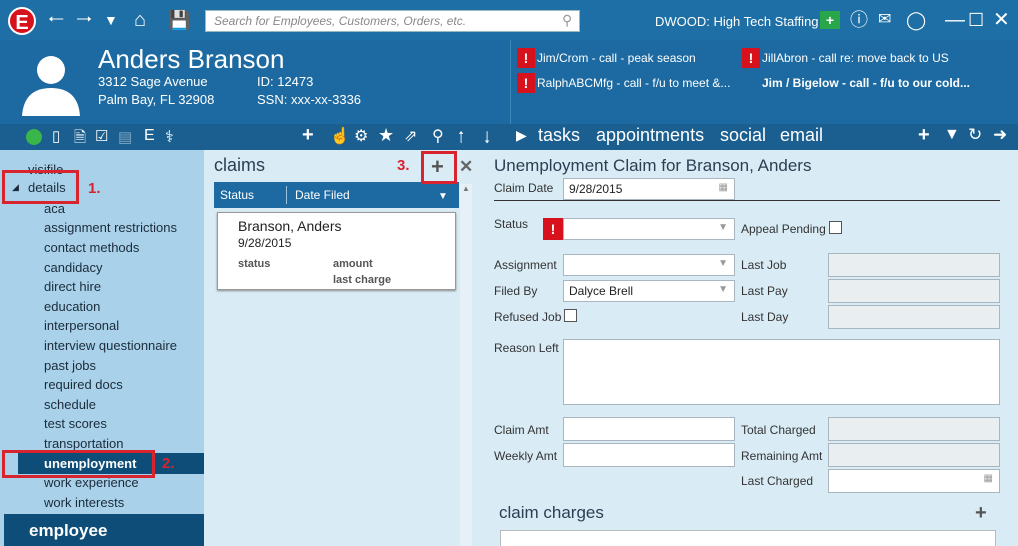 This screenshot has width=1018, height=546. Describe the element at coordinates (22, 21) in the screenshot. I see `app-logo-icon: E` at that location.